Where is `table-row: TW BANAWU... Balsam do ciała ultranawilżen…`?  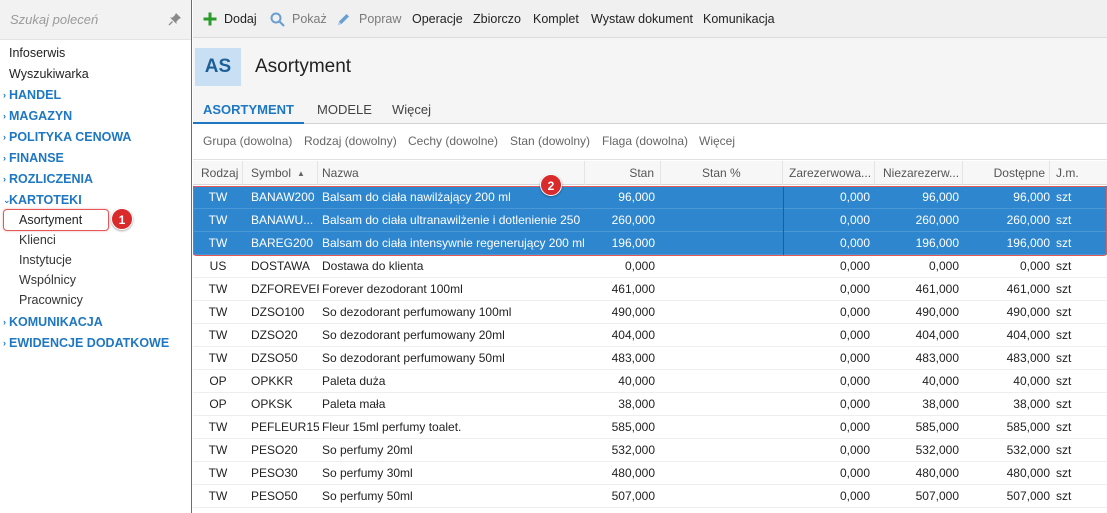 table-row: TW BANAWU... Balsam do ciała ultranawilżen… is located at coordinates (650, 220).